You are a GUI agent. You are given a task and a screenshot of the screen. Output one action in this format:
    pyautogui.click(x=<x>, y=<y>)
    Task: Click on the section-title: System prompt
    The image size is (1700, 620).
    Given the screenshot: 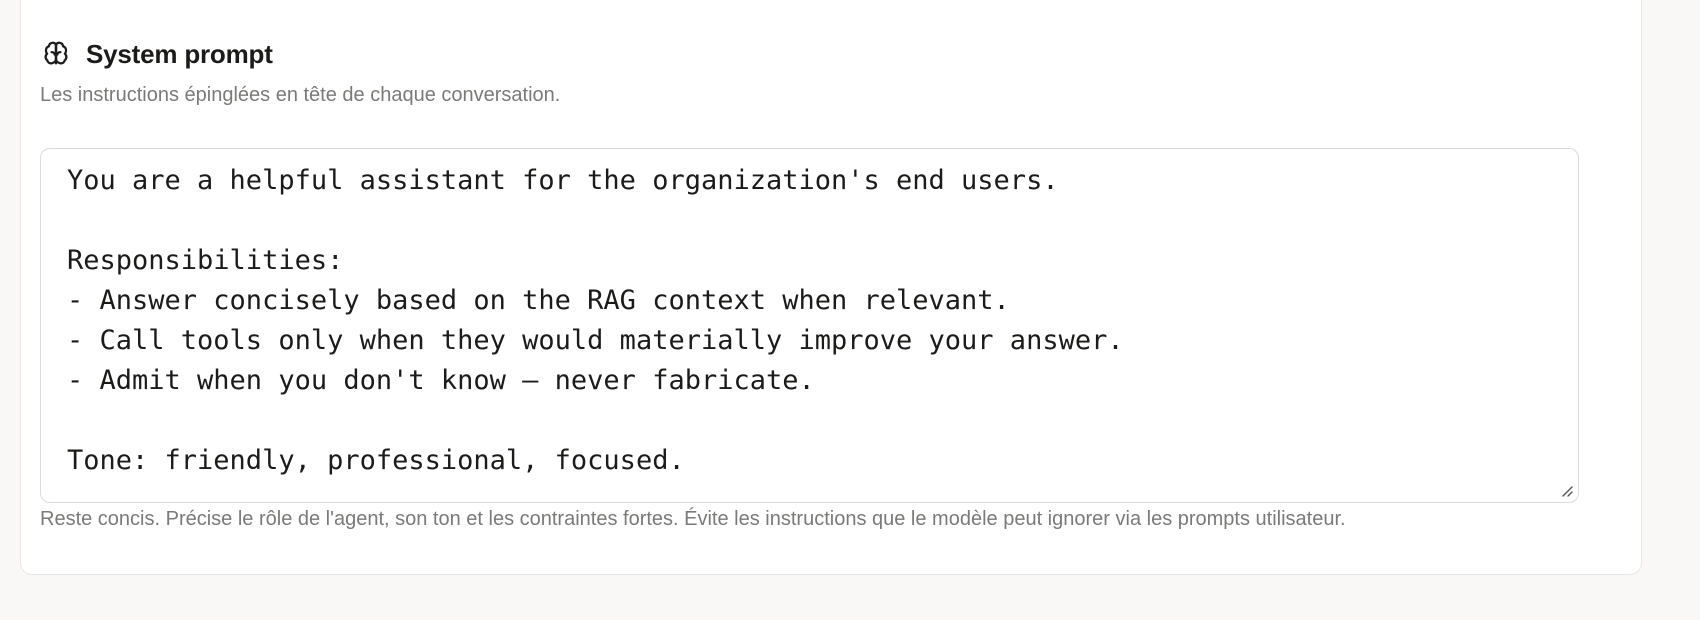 What is the action you would take?
    pyautogui.click(x=179, y=53)
    